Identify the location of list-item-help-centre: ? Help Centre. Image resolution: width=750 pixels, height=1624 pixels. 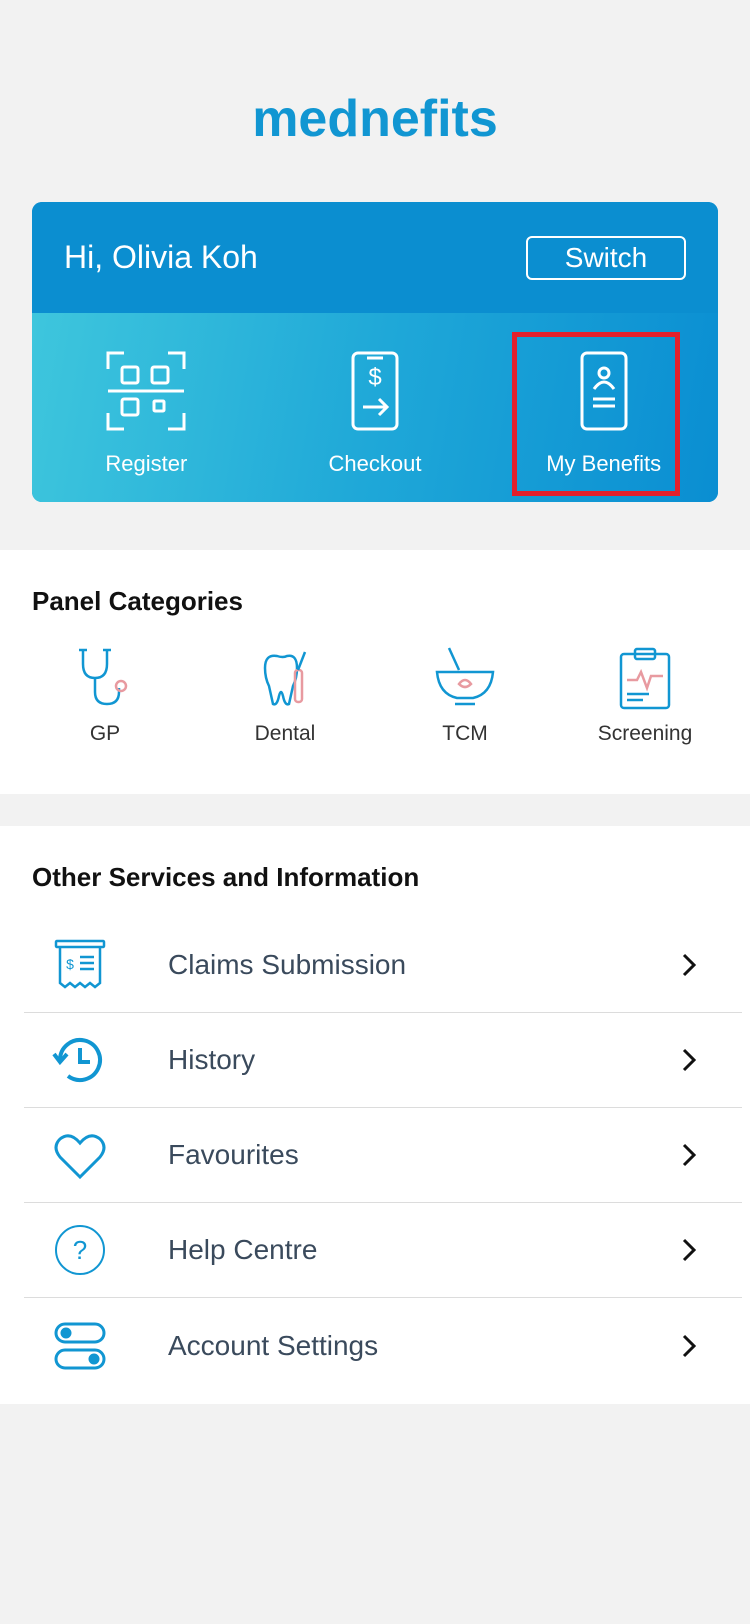
(383, 1250).